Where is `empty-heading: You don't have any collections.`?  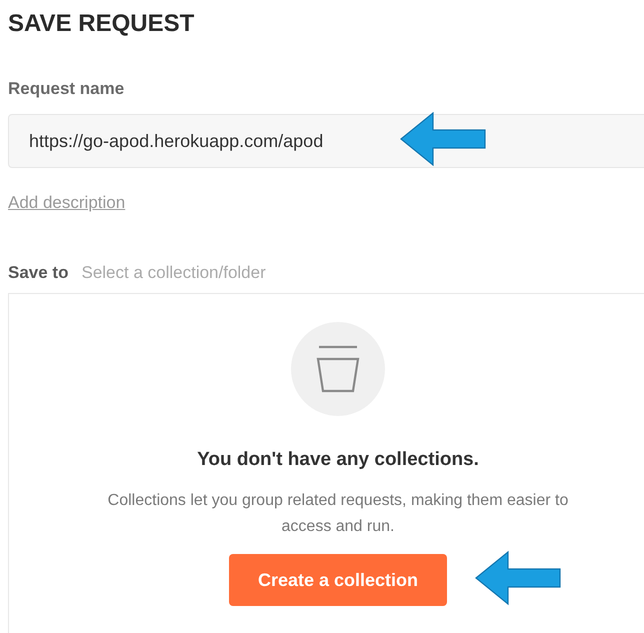 empty-heading: You don't have any collections. is located at coordinates (338, 460).